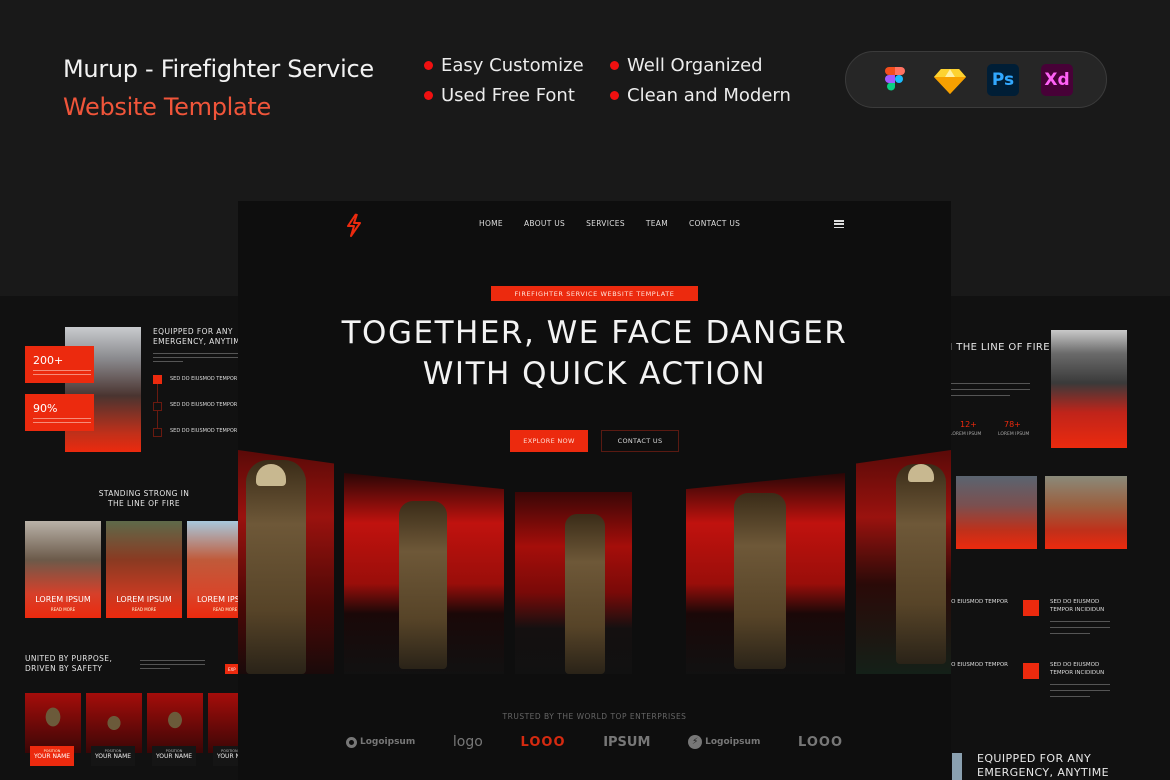 The height and width of the screenshot is (780, 1170). What do you see at coordinates (218, 69) in the screenshot?
I see `title-line-1: Murup - Firefighter Service` at bounding box center [218, 69].